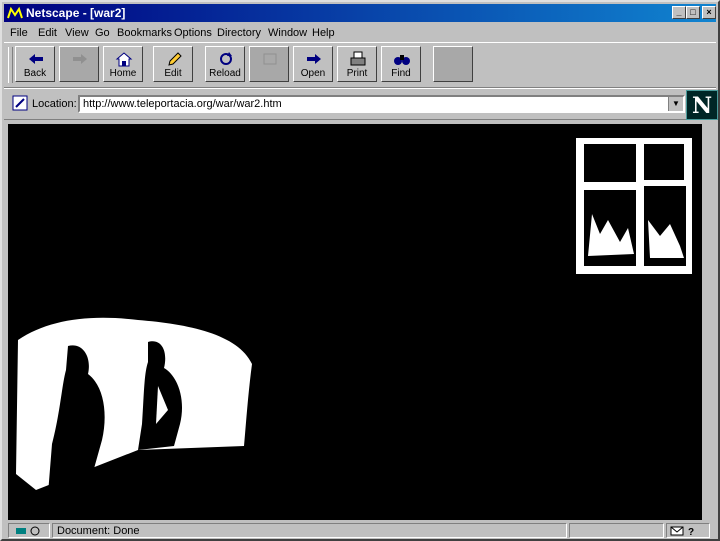 This screenshot has width=720, height=541. I want to click on soldiers-picture, so click(134, 405).